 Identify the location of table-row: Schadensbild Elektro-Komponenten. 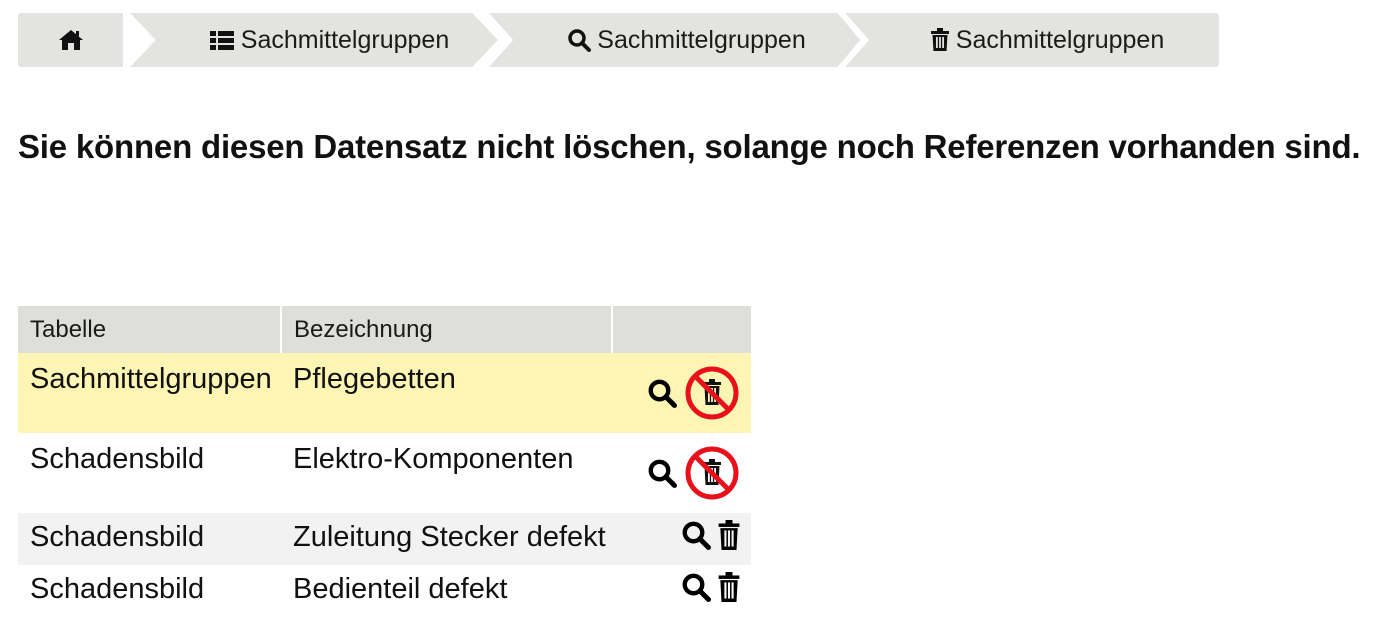
(384, 473).